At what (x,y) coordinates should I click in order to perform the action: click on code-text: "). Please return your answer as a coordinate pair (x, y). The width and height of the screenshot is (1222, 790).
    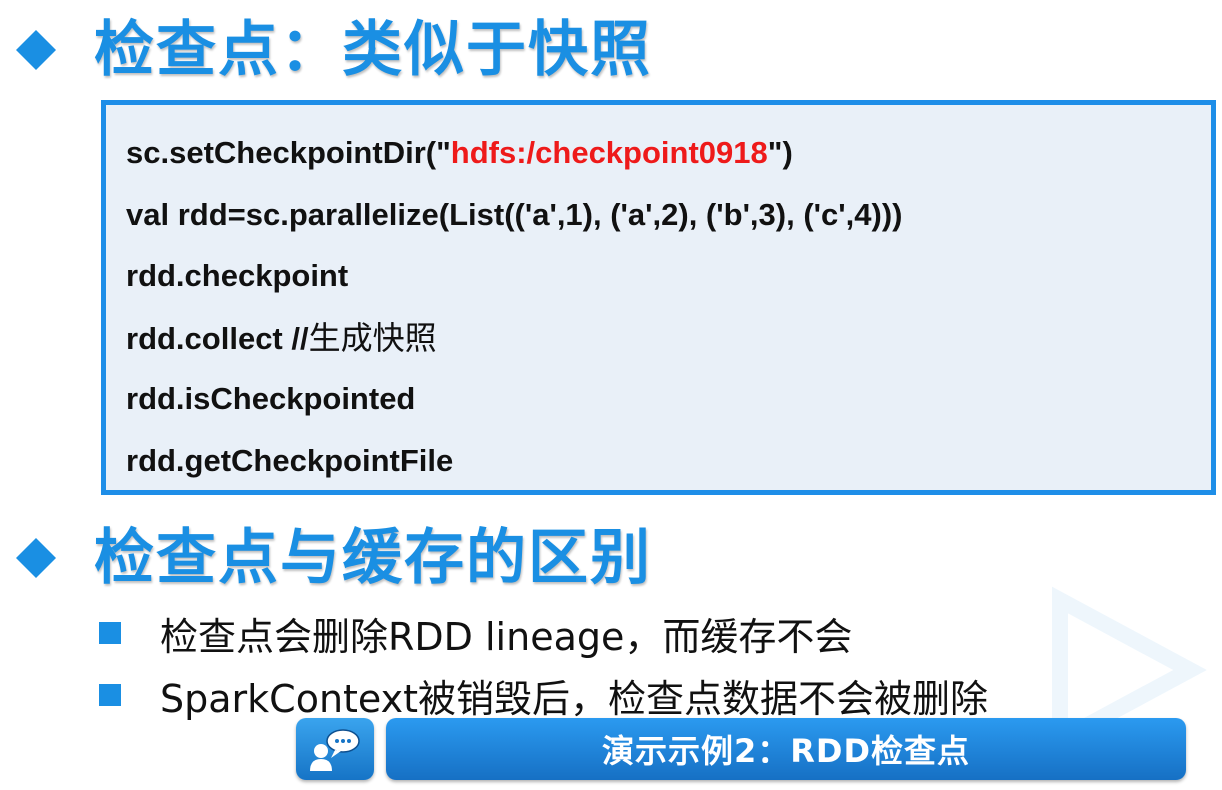
    Looking at the image, I should click on (780, 152).